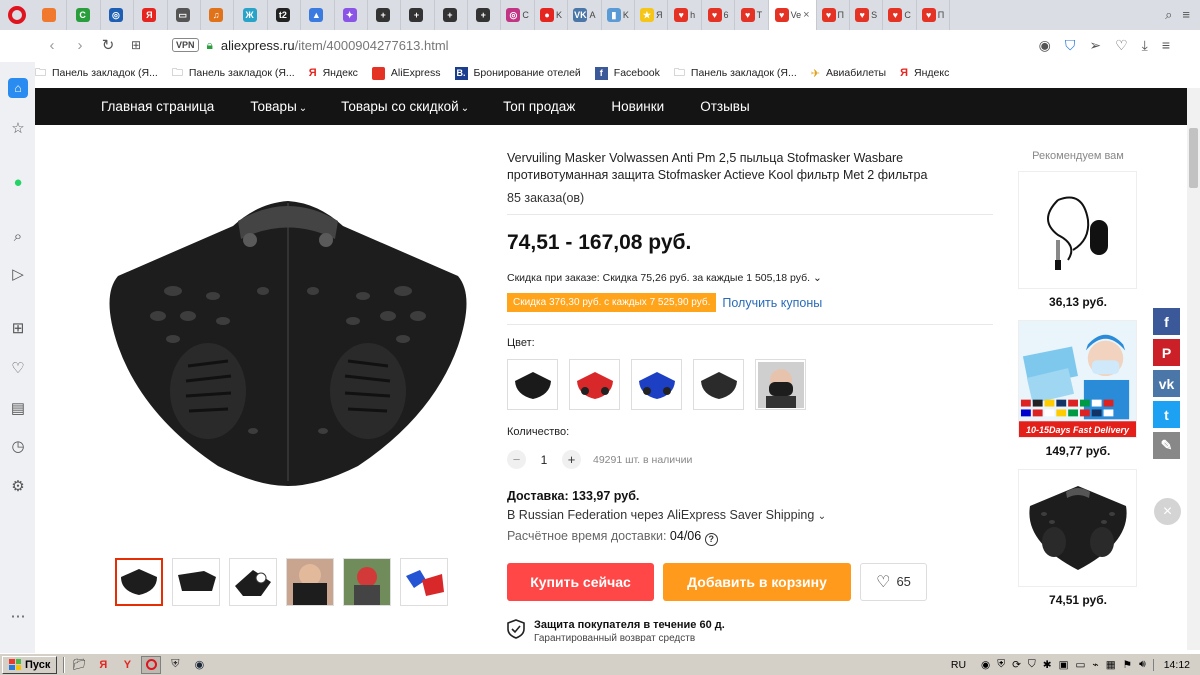 This screenshot has width=1200, height=675. What do you see at coordinates (1111, 665) in the screenshot?
I see `gpu-icon: ▦` at bounding box center [1111, 665].